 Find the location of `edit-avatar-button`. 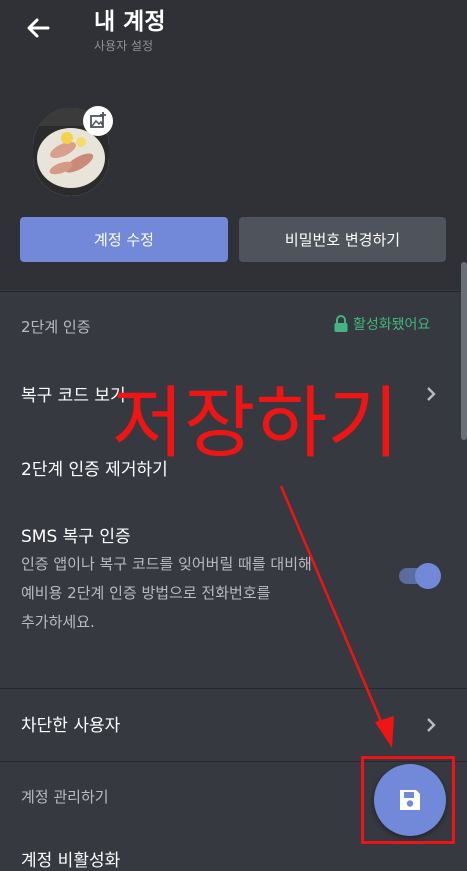

edit-avatar-button is located at coordinates (98, 121).